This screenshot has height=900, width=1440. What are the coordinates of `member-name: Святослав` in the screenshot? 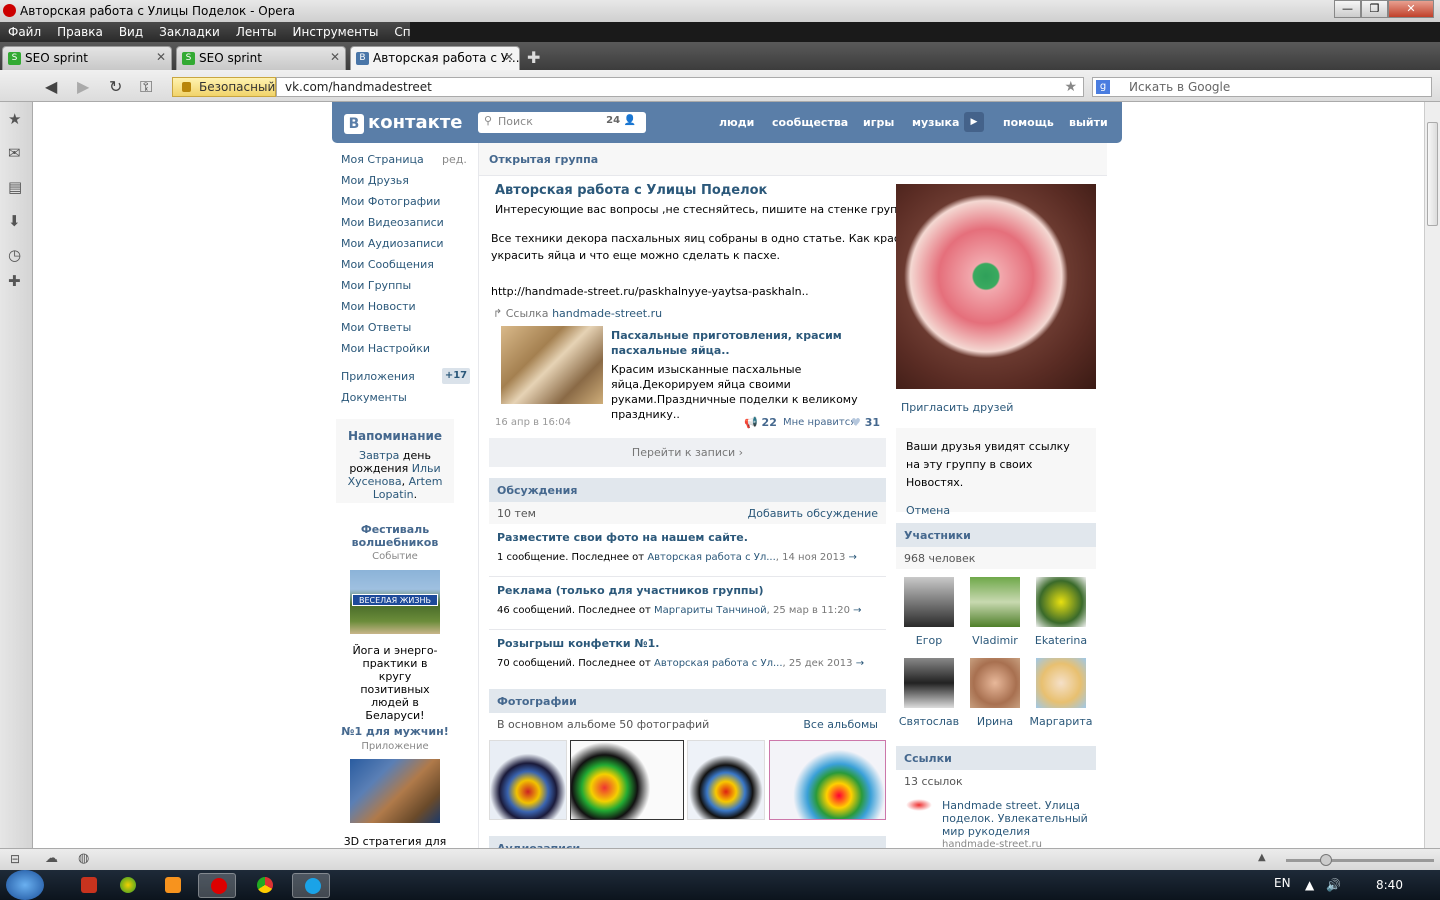 It's located at (929, 721).